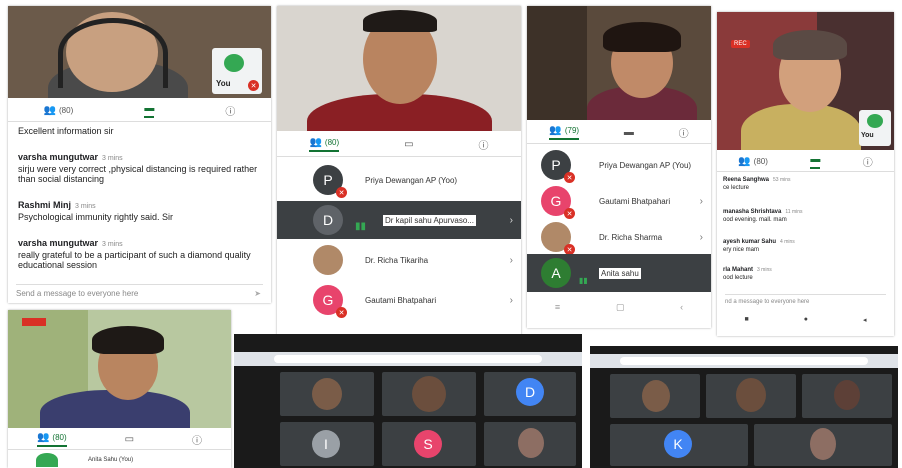 The image size is (902, 468). I want to click on message-author: Rashmi Minj, so click(45, 205).